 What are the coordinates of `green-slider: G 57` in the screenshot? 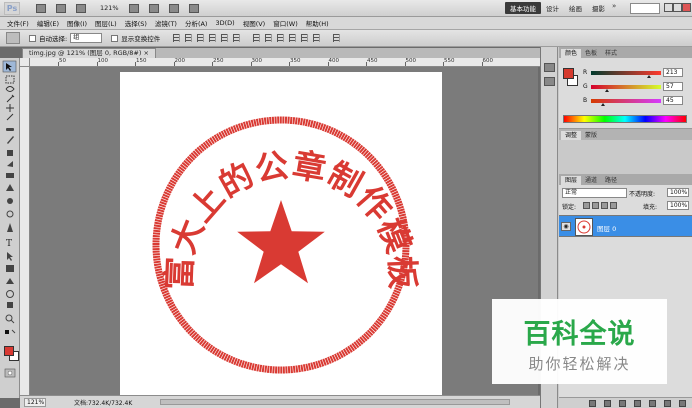 It's located at (637, 87).